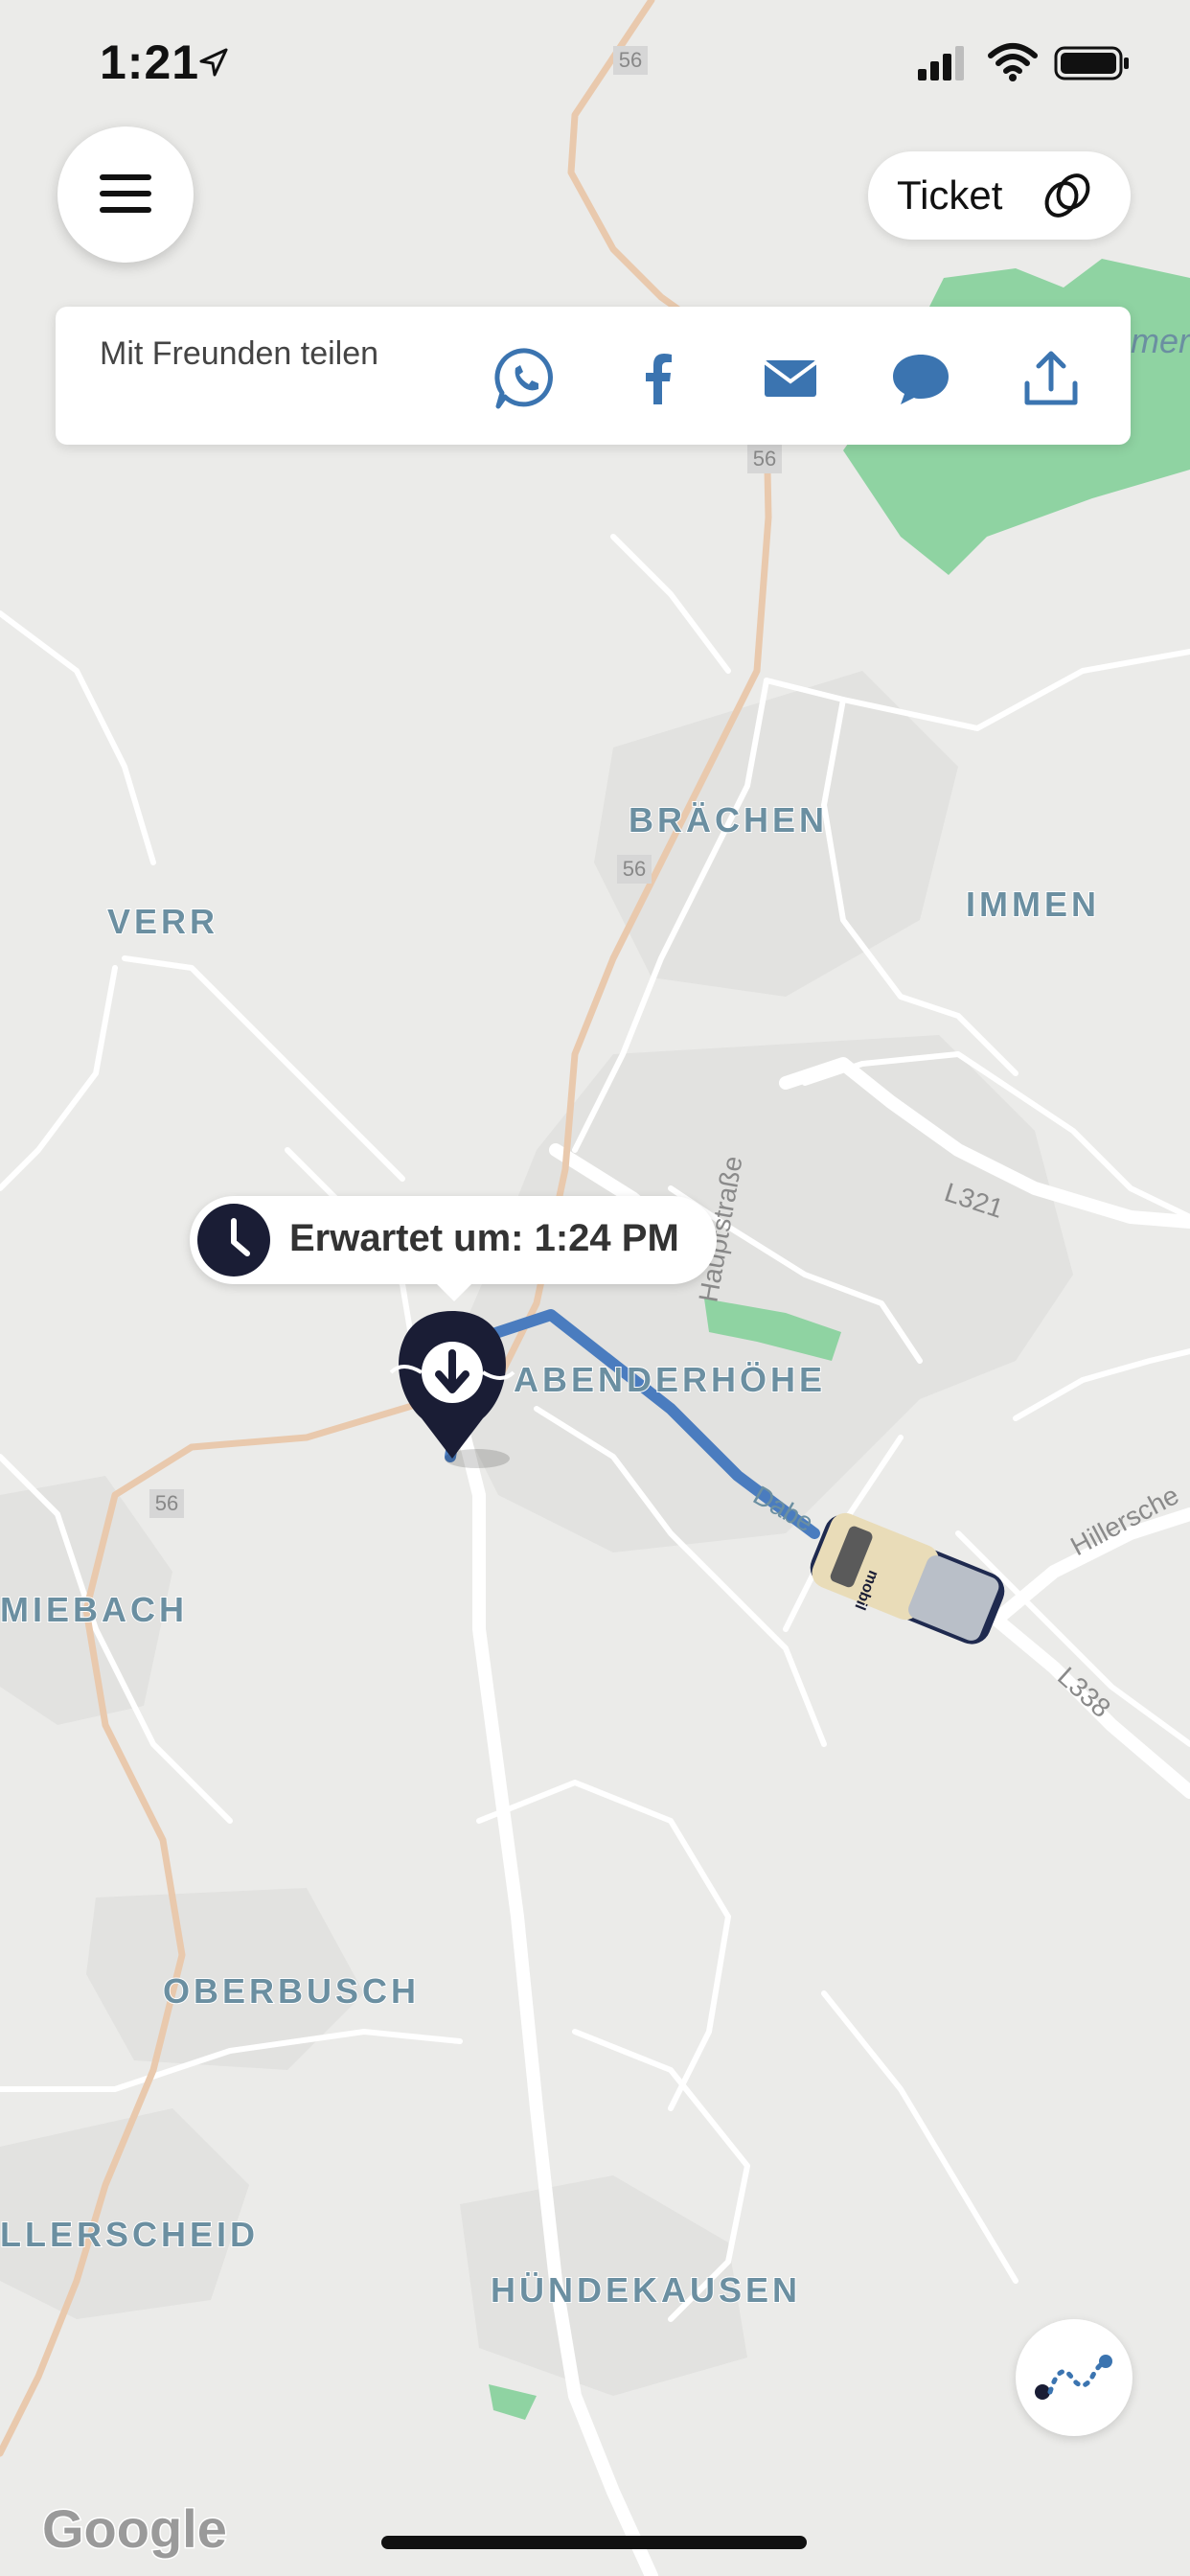 Image resolution: width=1190 pixels, height=2576 pixels. What do you see at coordinates (167, 1503) in the screenshot?
I see `road-shield-56-lower: 56` at bounding box center [167, 1503].